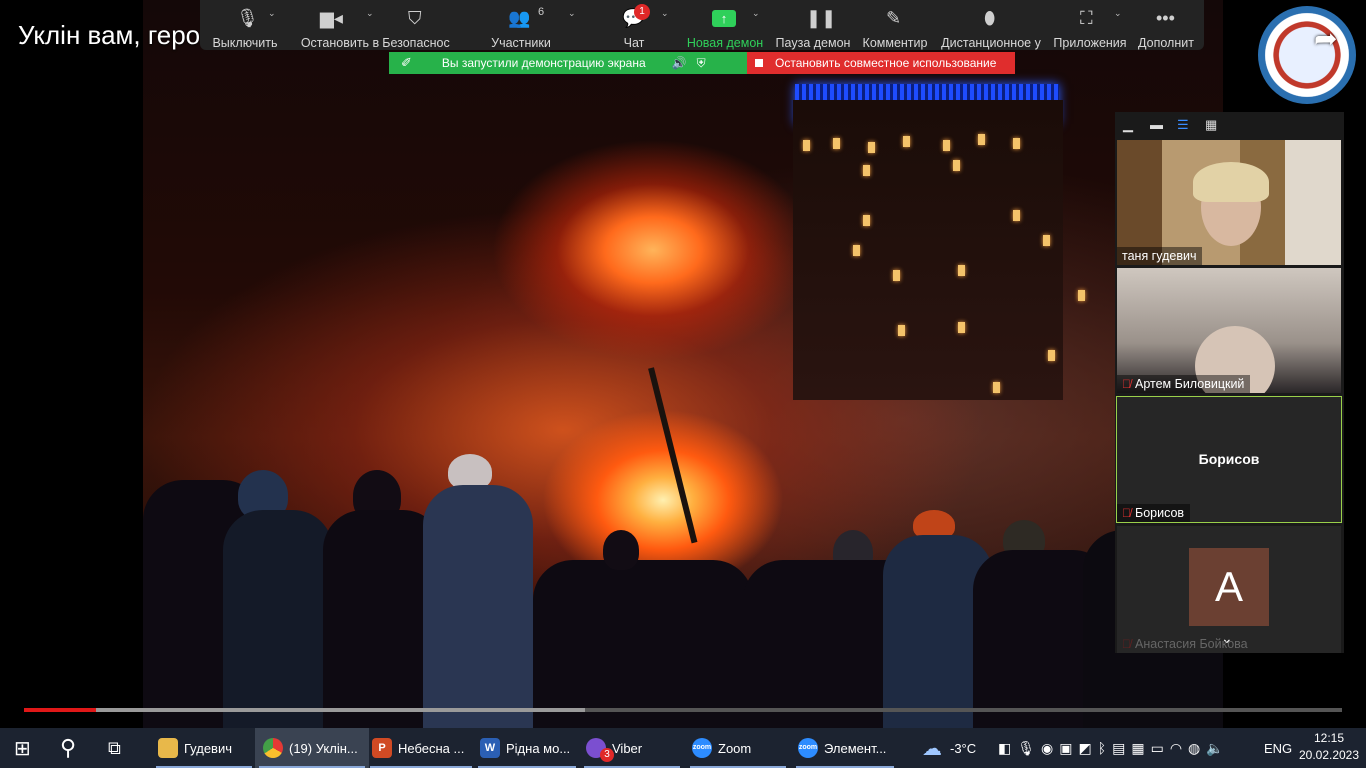  What do you see at coordinates (1183, 125) in the screenshot?
I see `strip-view-icon: ☰` at bounding box center [1183, 125].